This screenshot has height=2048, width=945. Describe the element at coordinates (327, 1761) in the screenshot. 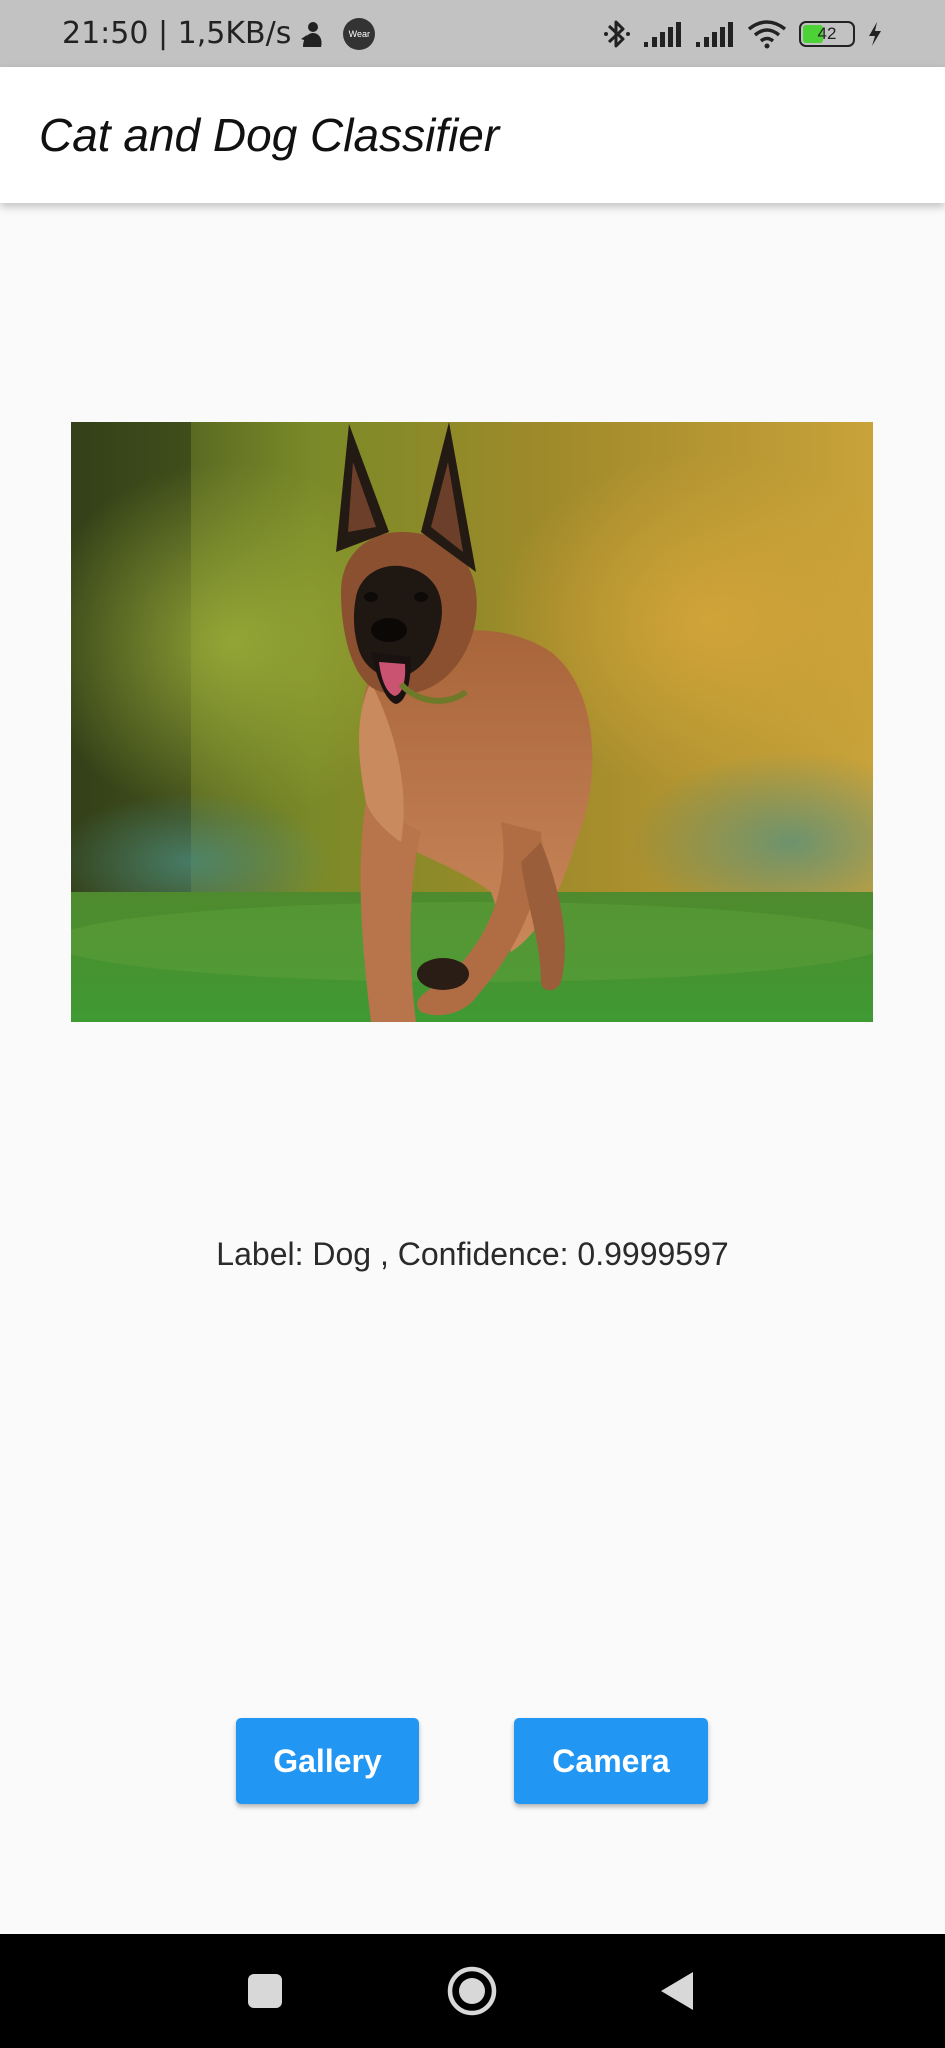

I see `gallery-button: Gallery` at that location.